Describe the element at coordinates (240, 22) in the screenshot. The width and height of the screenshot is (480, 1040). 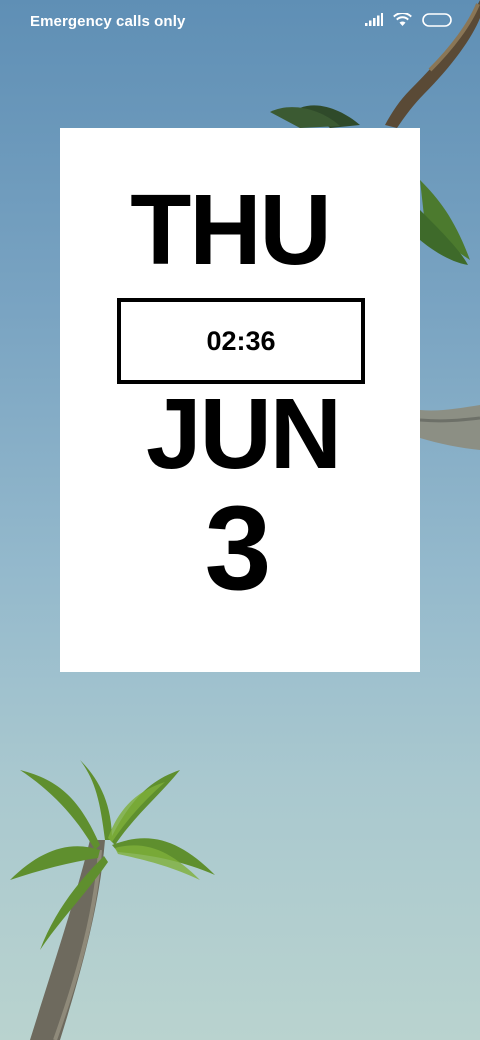
I see `status-bar: Emergency calls only` at that location.